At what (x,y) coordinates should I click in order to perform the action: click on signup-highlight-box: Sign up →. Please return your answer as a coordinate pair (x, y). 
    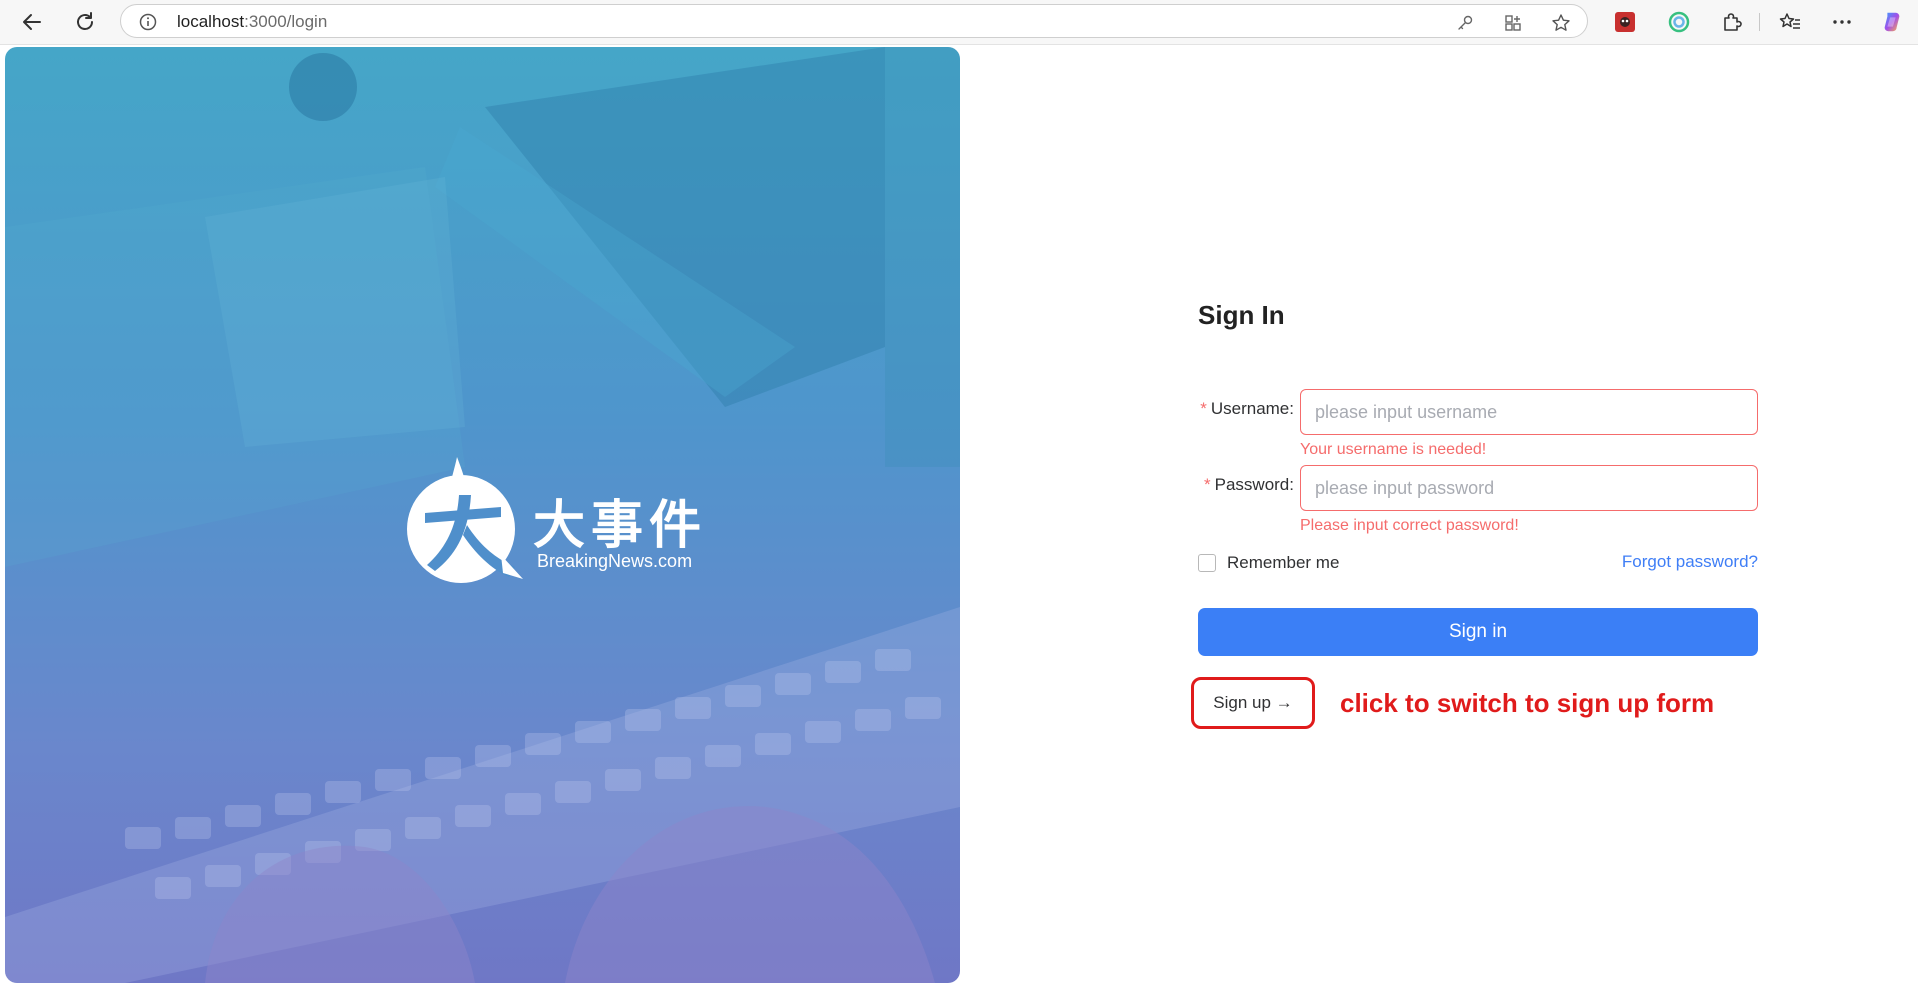
    Looking at the image, I should click on (1253, 703).